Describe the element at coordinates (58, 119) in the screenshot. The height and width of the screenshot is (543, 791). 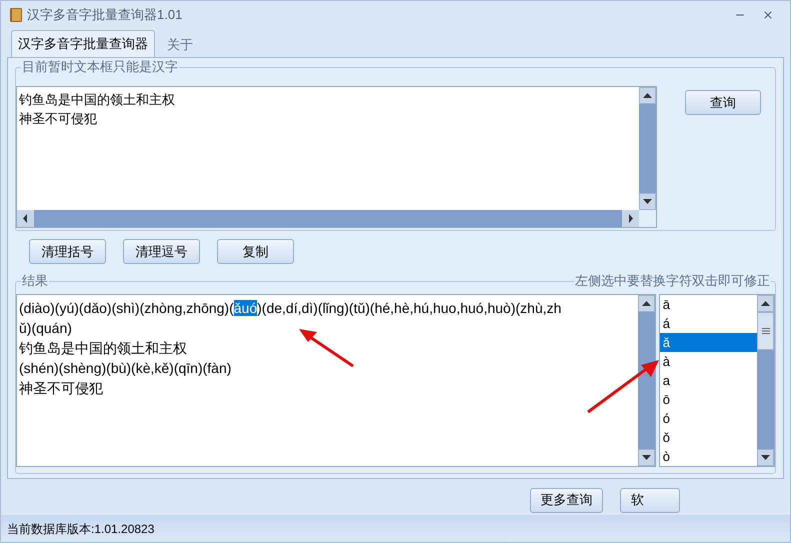
I see `input-text-line: 神圣不可侵犯` at that location.